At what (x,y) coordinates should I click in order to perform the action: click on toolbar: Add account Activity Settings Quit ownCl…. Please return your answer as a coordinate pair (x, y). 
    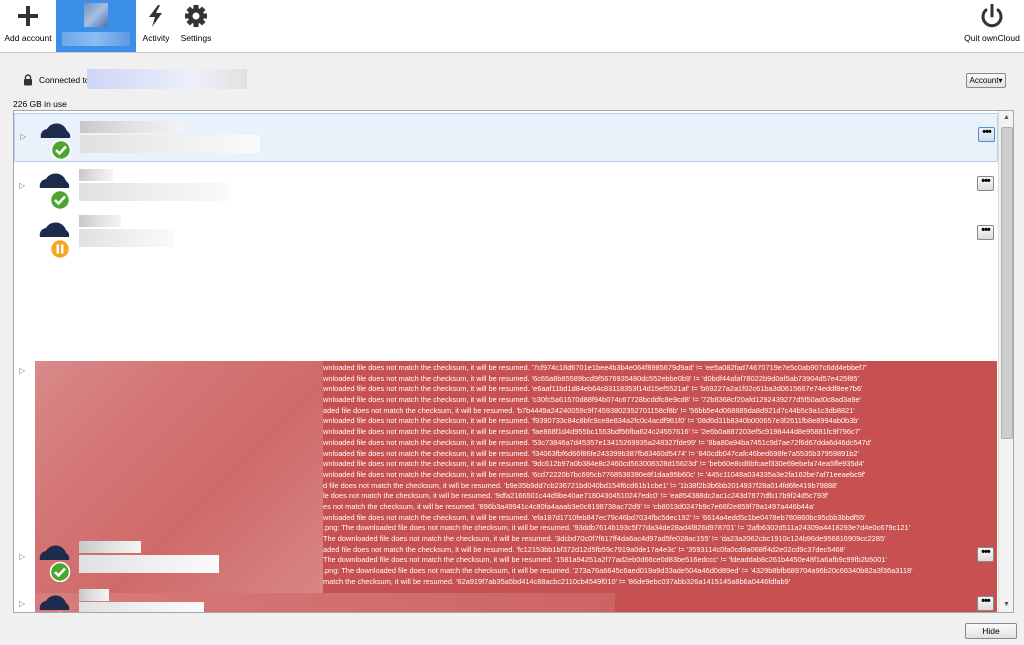
    Looking at the image, I should click on (512, 26).